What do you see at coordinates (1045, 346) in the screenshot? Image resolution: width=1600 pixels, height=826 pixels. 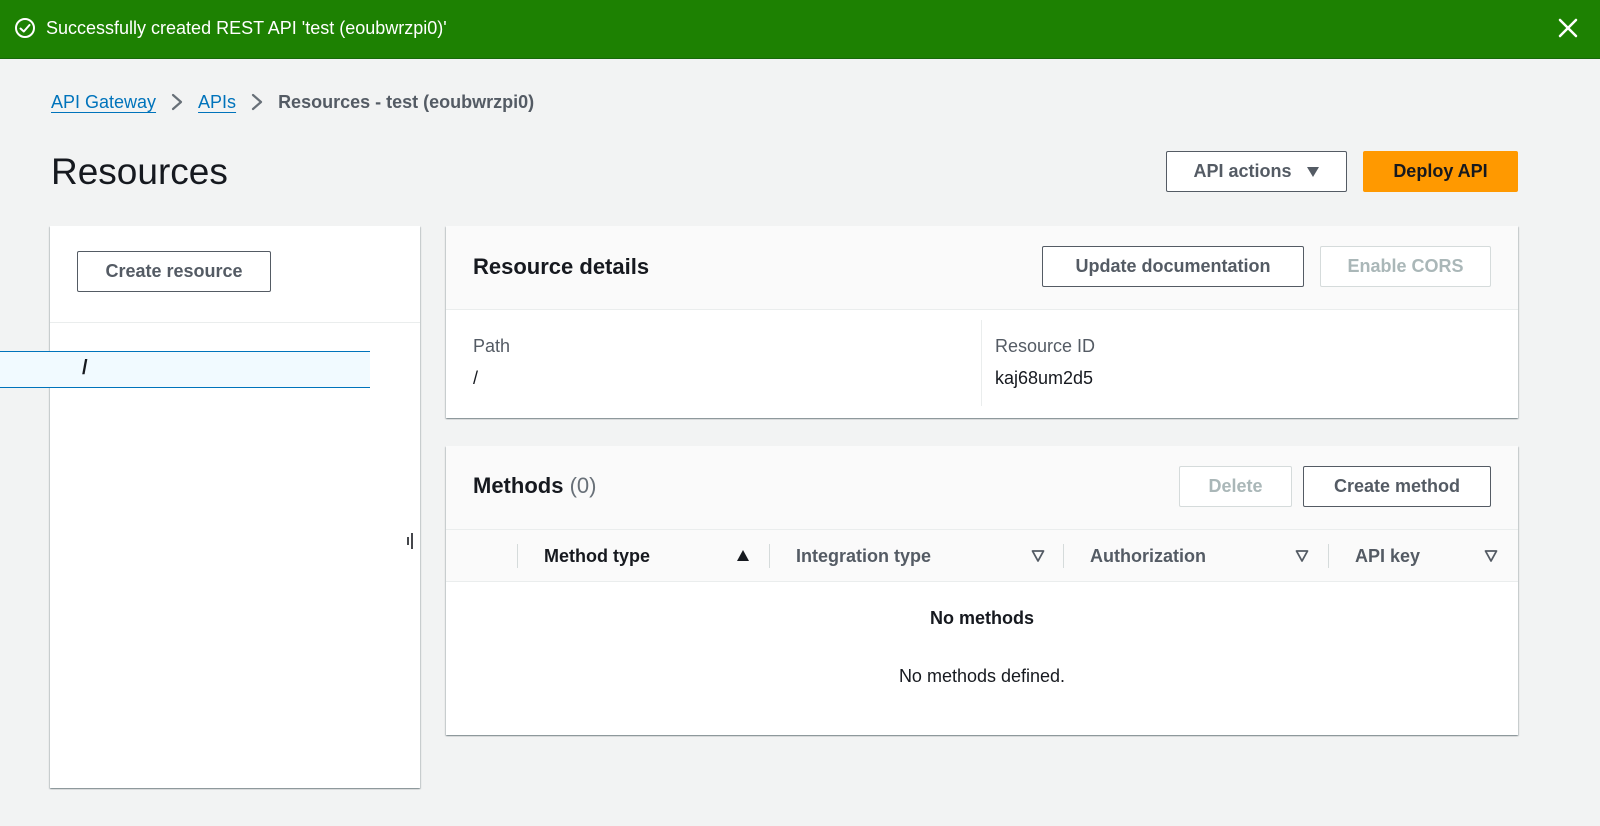 I see `resource-id-label: Resource ID` at bounding box center [1045, 346].